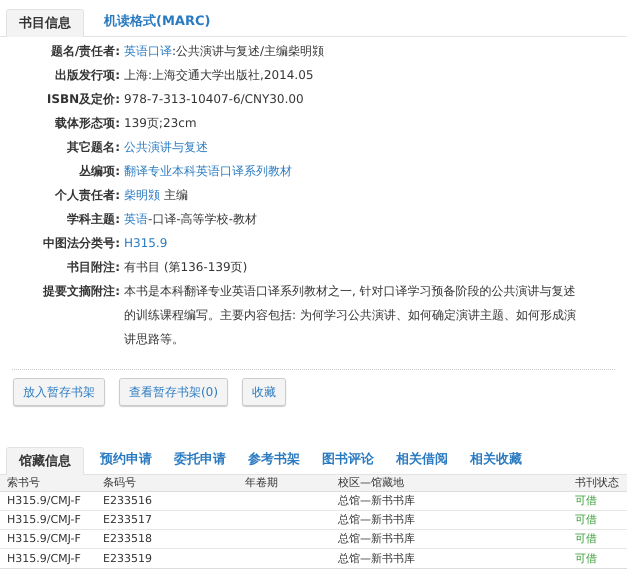 Image resolution: width=627 pixels, height=575 pixels. I want to click on action-button: 查看暂存书架(0), so click(173, 392).